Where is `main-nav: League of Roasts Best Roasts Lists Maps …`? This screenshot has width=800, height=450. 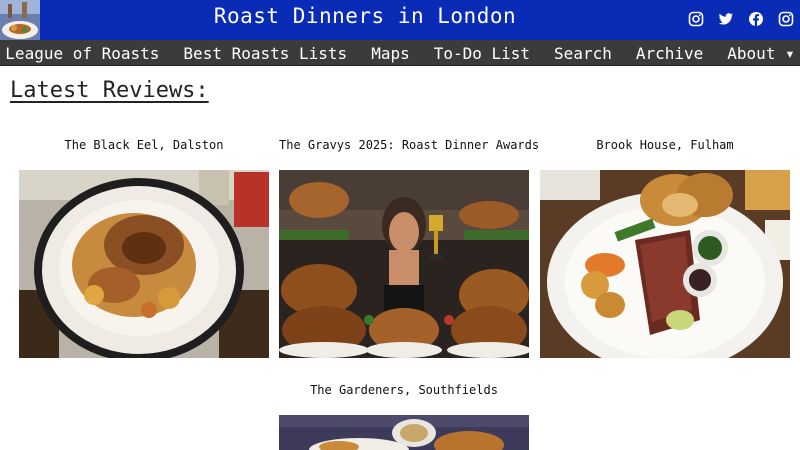
main-nav: League of Roasts Best Roasts Lists Maps … is located at coordinates (400, 53).